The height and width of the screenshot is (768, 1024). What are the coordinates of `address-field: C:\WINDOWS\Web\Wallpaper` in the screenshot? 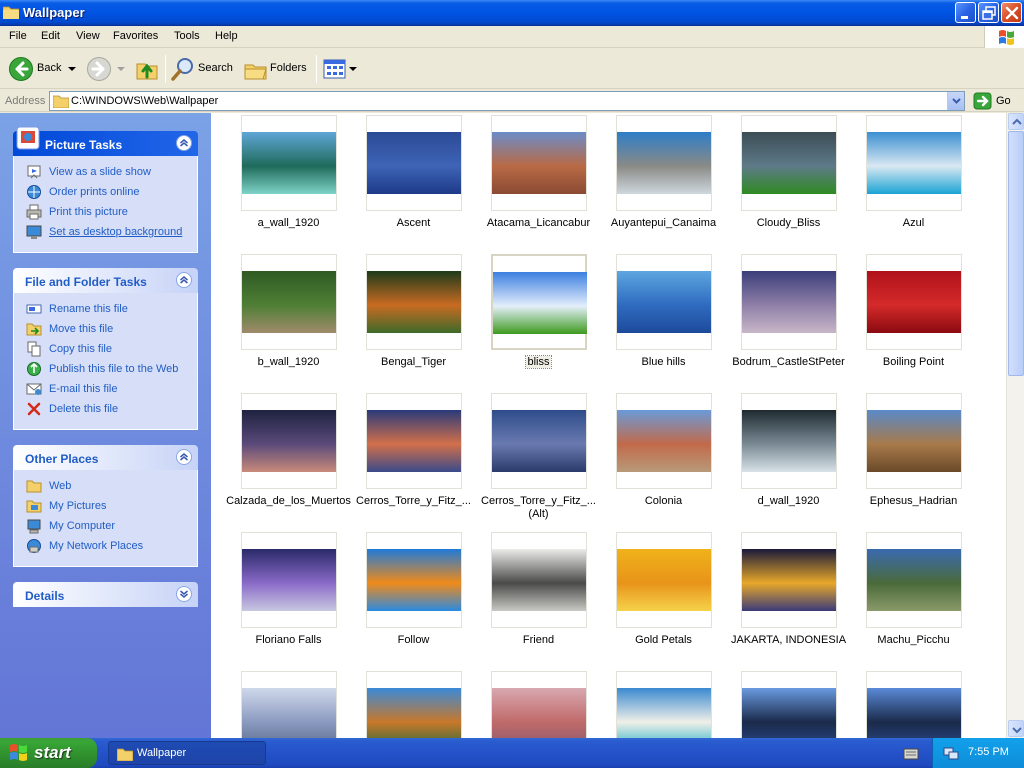 It's located at (507, 101).